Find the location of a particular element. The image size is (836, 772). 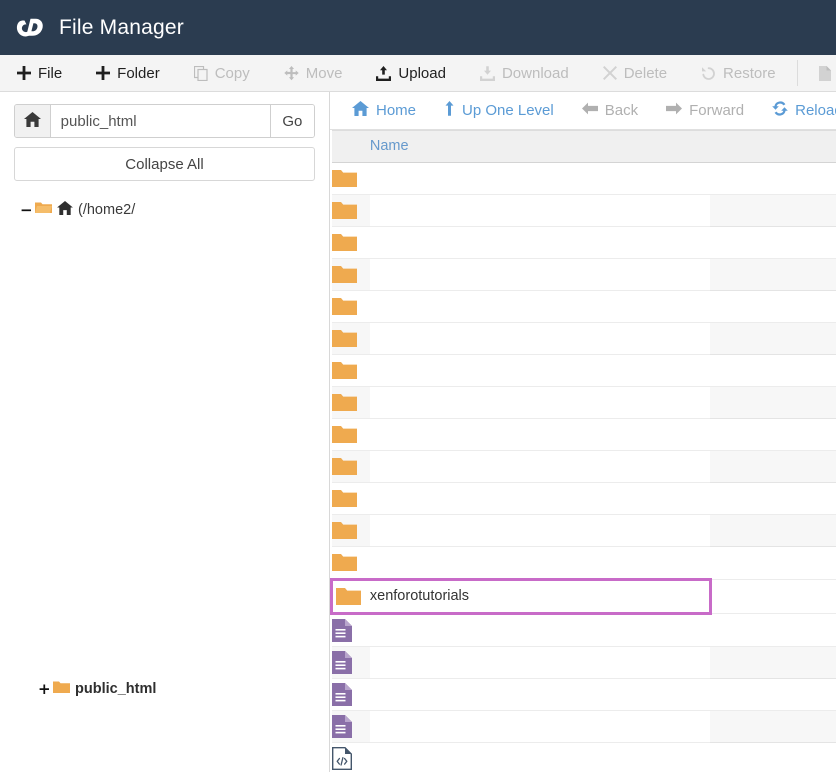

arrow-right-icon is located at coordinates (674, 110).